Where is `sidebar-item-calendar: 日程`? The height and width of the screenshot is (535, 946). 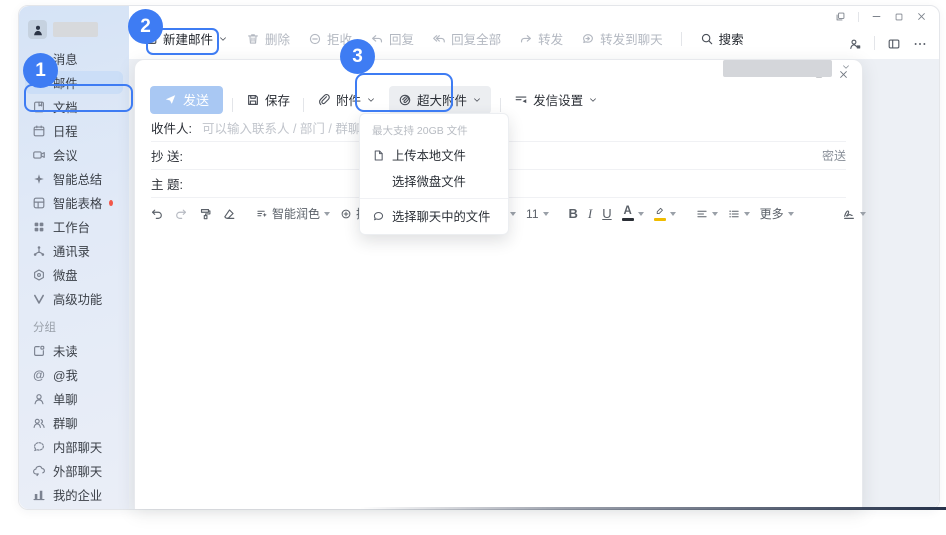
sidebar-item-calendar: 日程 is located at coordinates (74, 130).